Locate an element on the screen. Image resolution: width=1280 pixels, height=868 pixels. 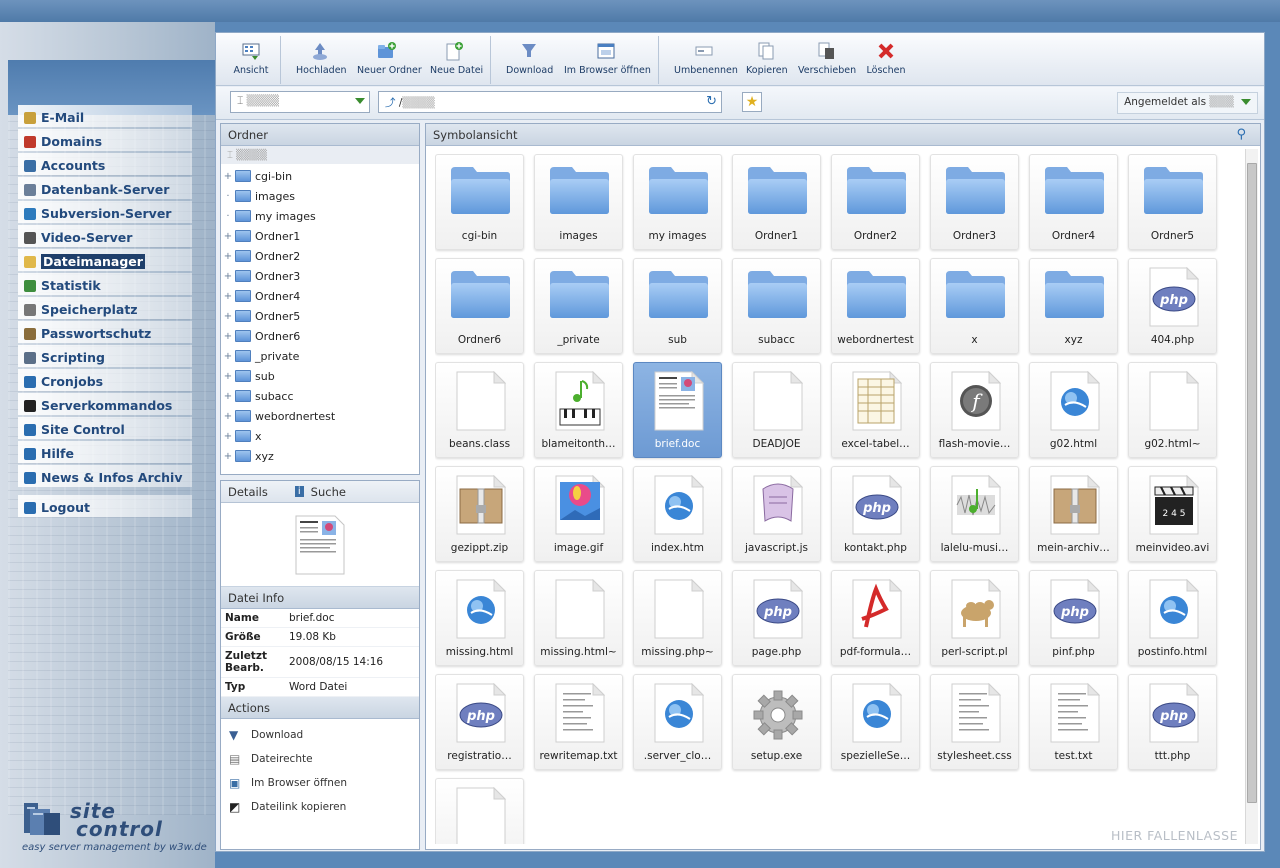
menu-item-accounts: Accounts is located at coordinates (105, 164).